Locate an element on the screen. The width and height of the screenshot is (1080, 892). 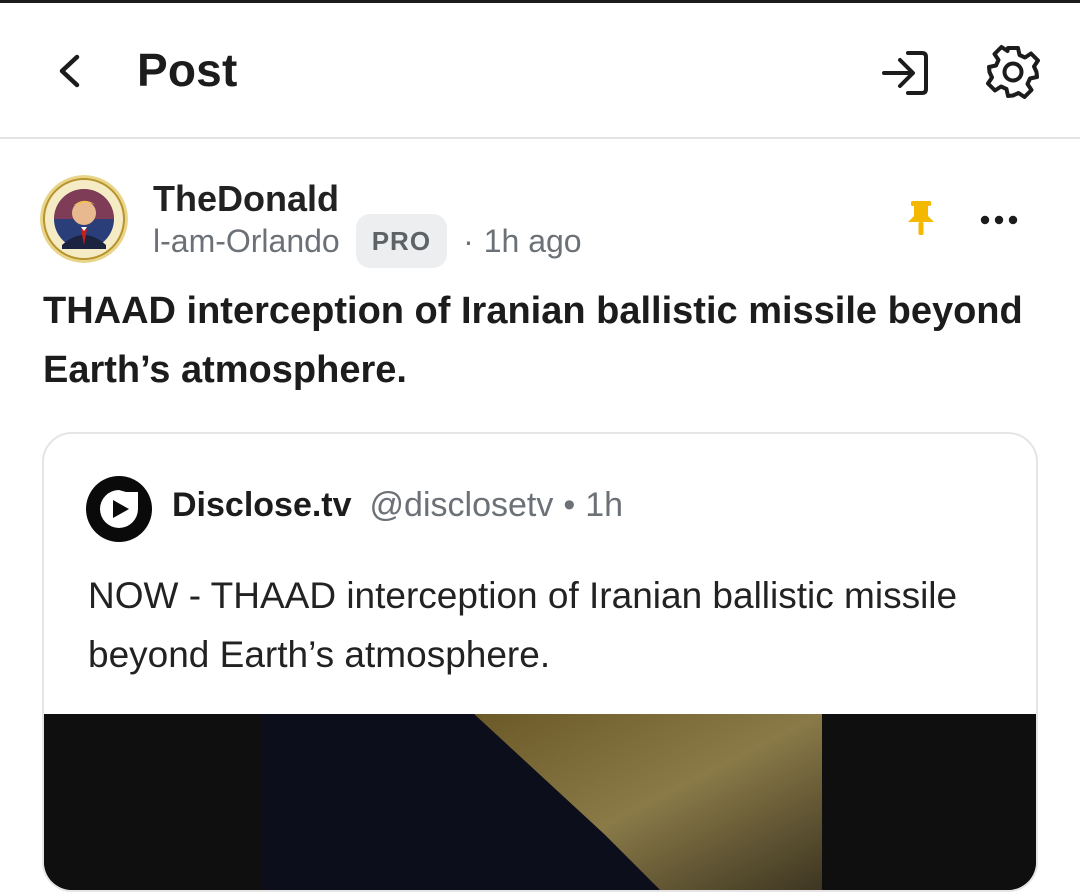
pro-badge: PRO is located at coordinates (401, 241).